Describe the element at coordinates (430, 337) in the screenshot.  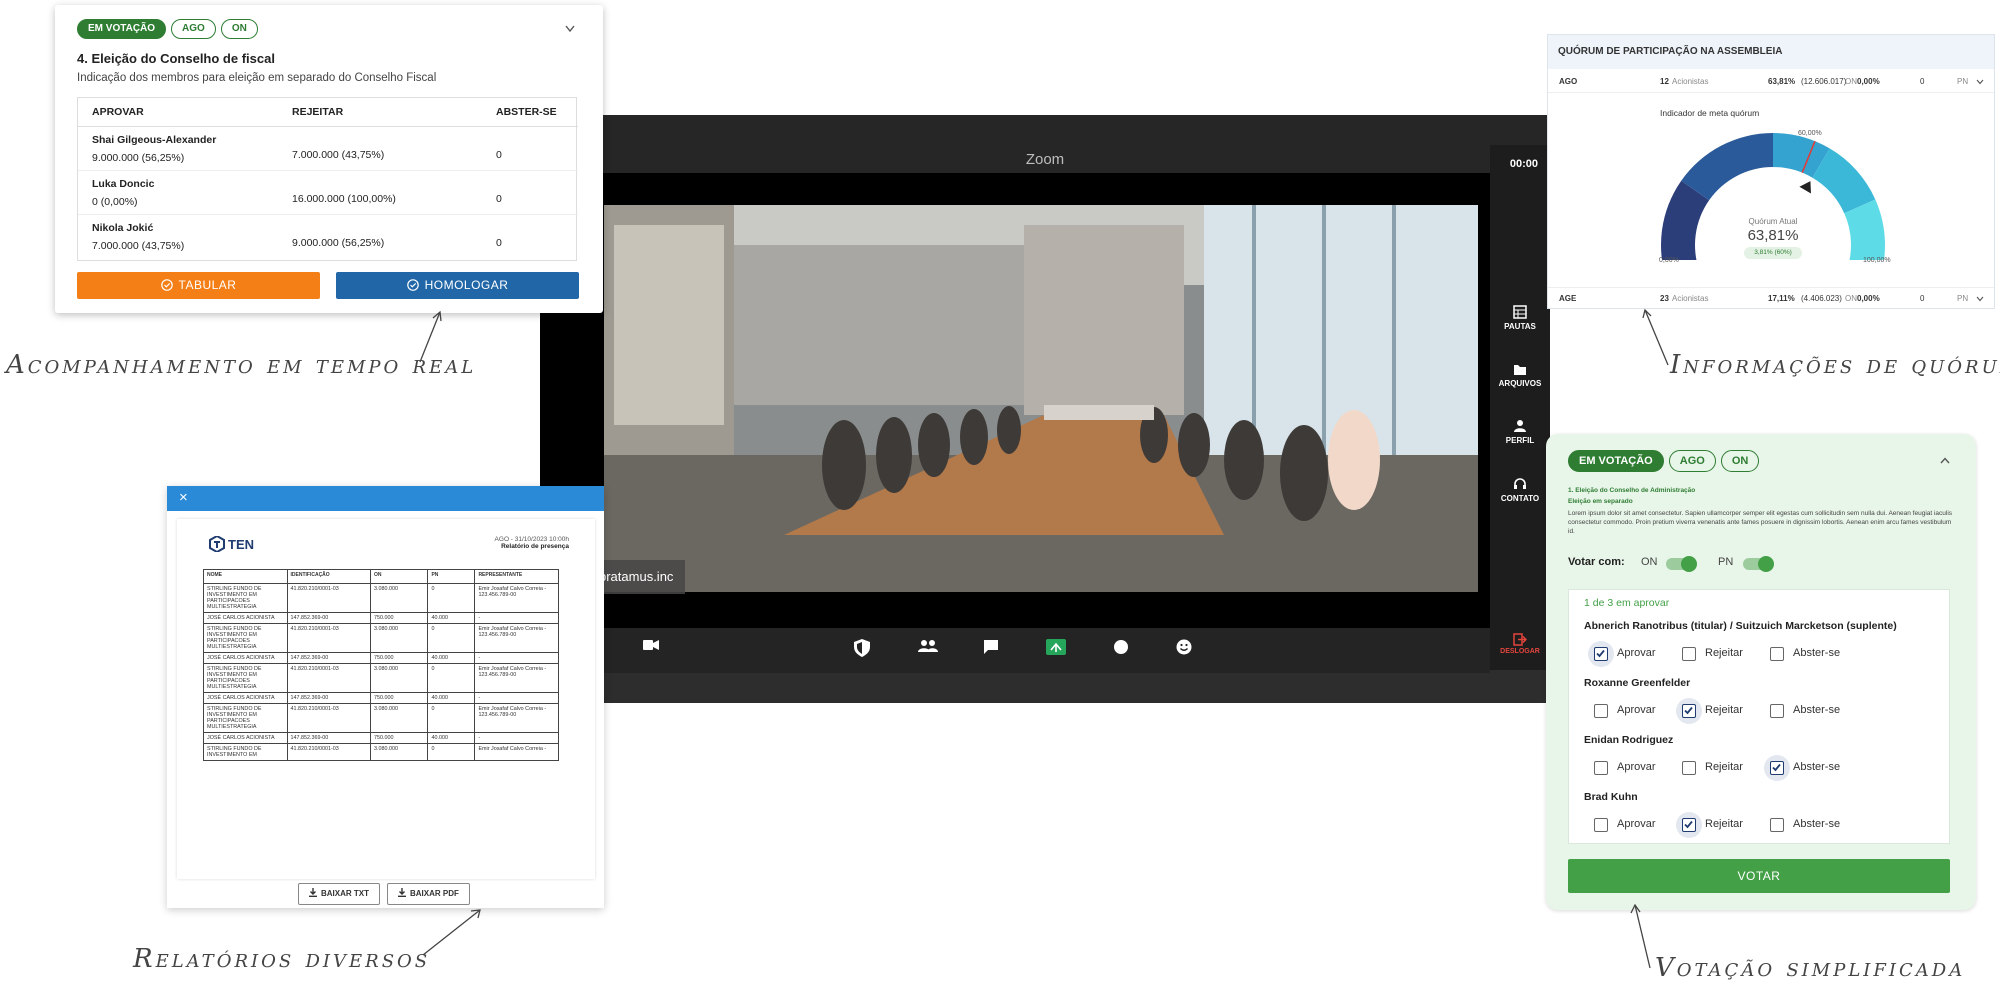
I see `arrow-realtime` at that location.